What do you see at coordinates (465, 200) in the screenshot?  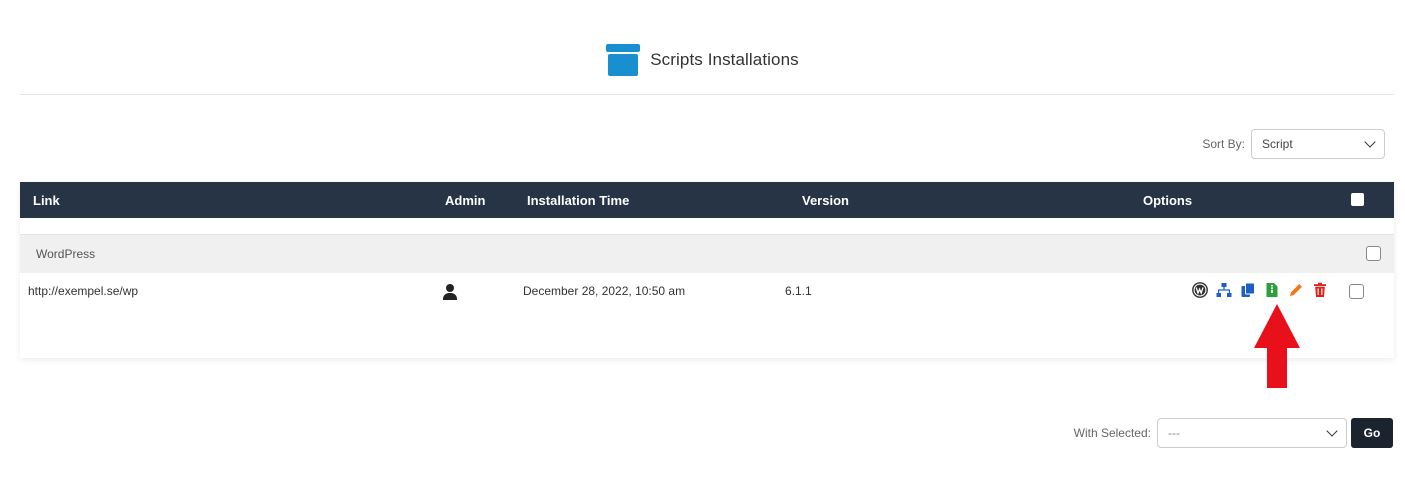 I see `col-admin: Admin` at bounding box center [465, 200].